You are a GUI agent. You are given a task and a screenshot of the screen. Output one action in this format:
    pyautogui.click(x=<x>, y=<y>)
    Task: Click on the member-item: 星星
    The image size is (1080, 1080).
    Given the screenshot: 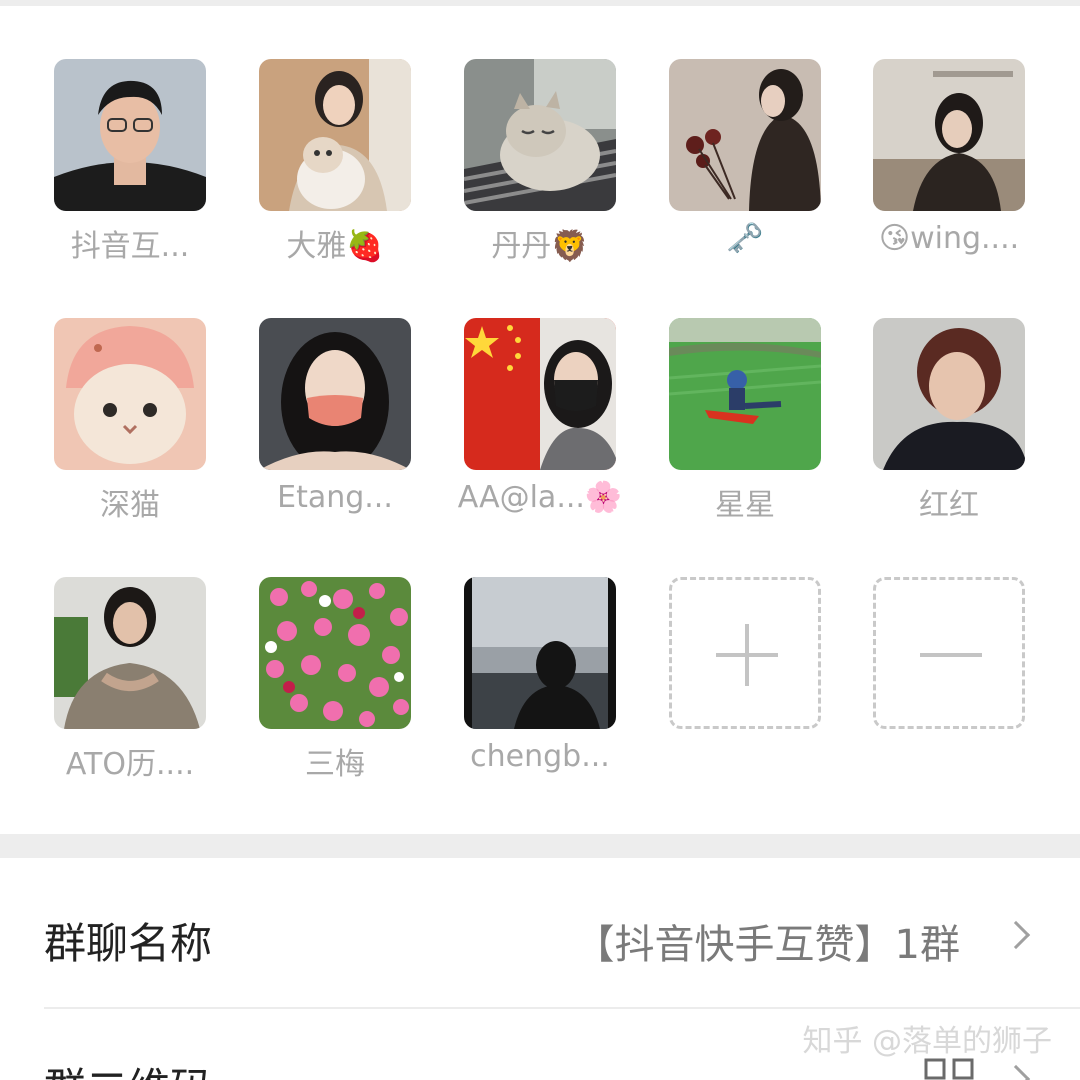 What is the action you would take?
    pyautogui.click(x=745, y=438)
    